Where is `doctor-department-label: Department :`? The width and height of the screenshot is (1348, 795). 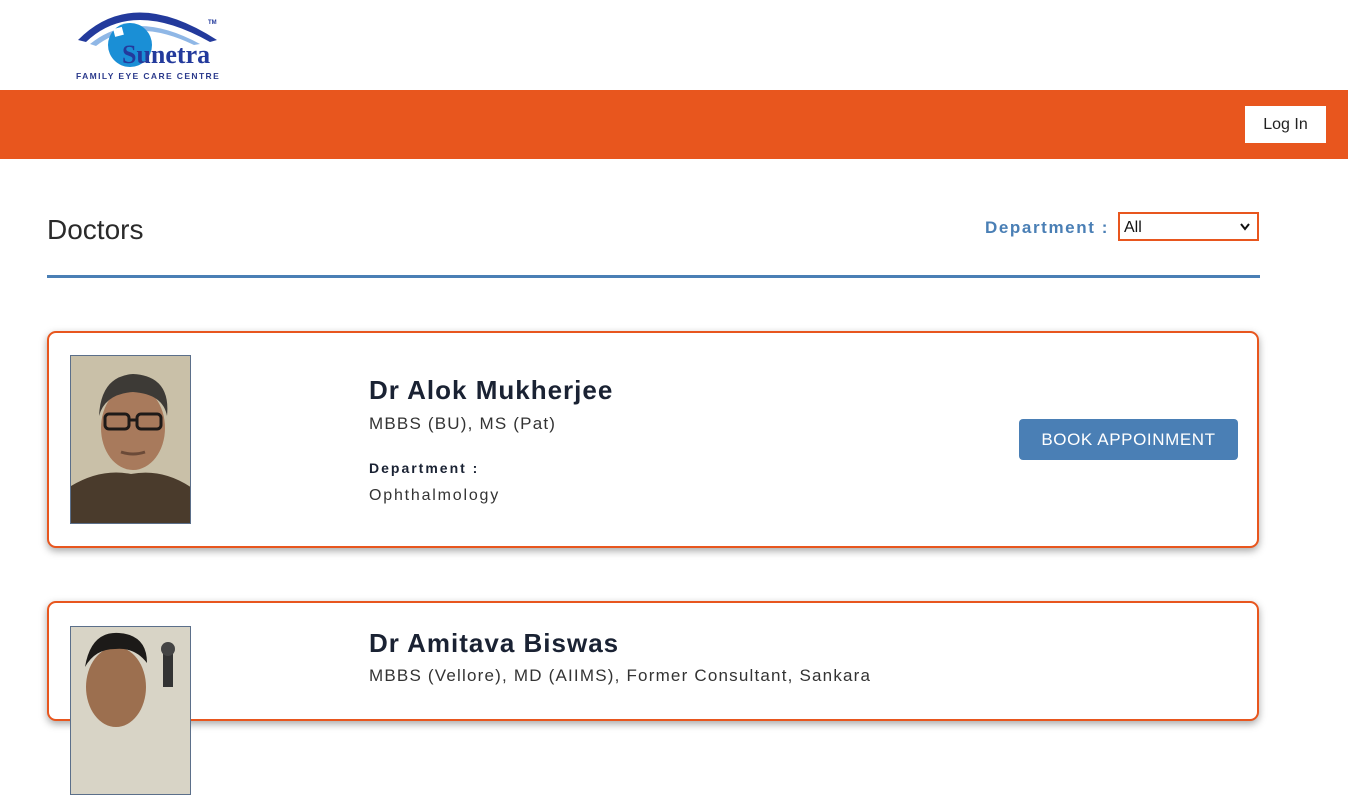 doctor-department-label: Department : is located at coordinates (424, 468).